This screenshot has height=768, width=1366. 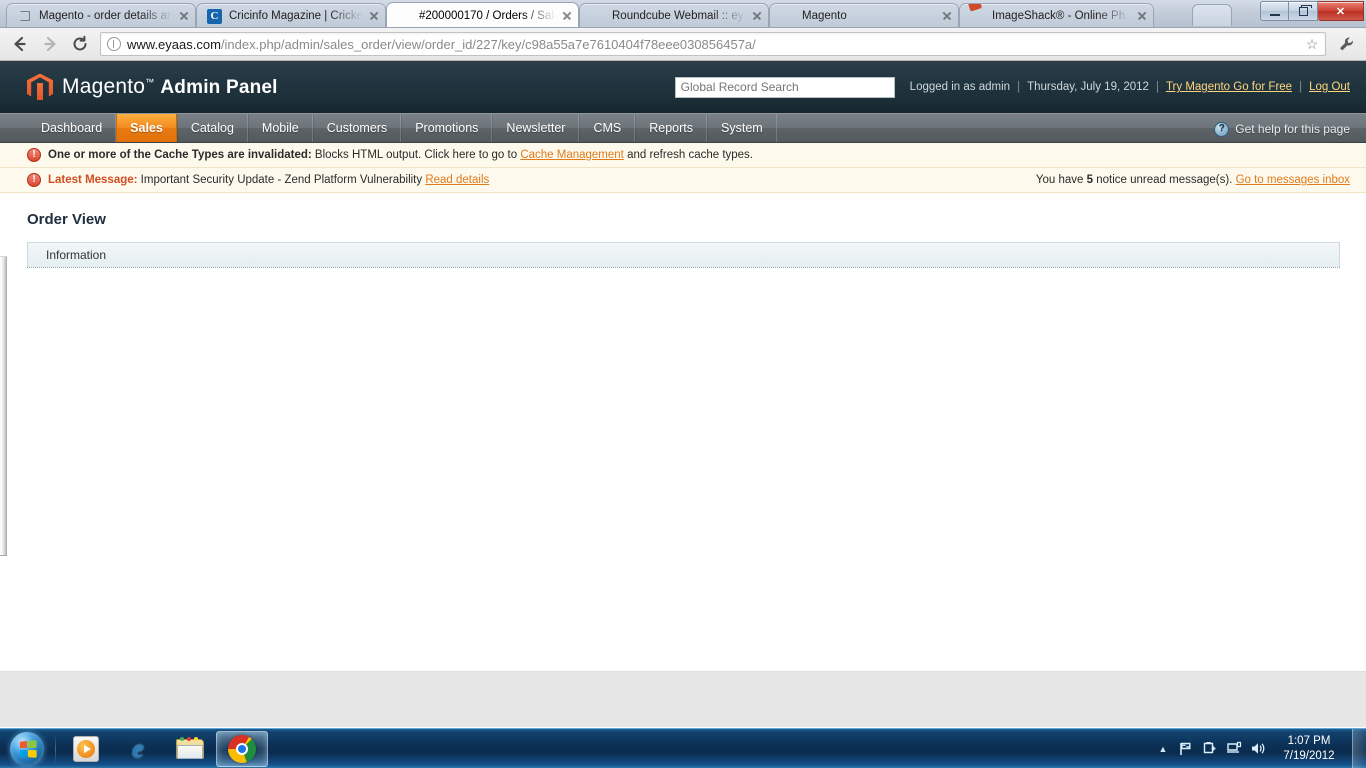 What do you see at coordinates (150, 82) in the screenshot?
I see `logo-trademark: ™` at bounding box center [150, 82].